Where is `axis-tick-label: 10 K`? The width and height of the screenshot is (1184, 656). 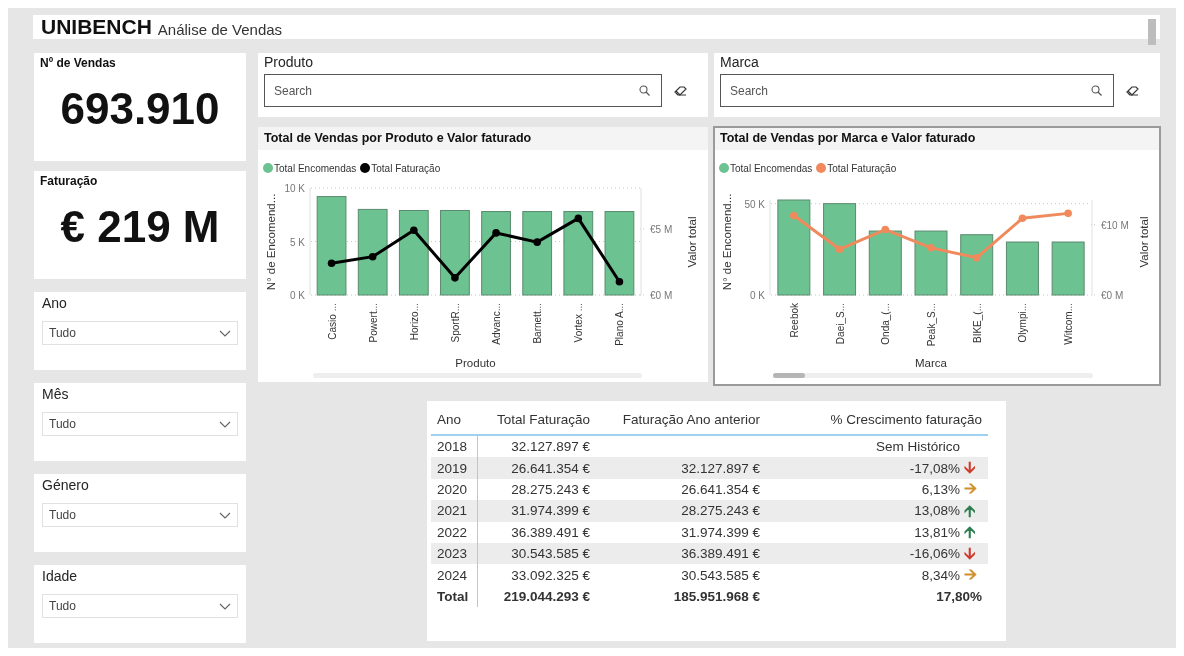 axis-tick-label: 10 K is located at coordinates (294, 188).